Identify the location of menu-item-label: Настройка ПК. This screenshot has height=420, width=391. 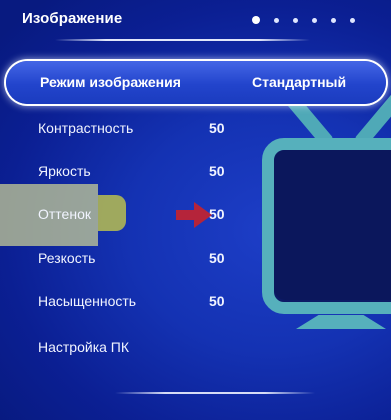
(84, 347).